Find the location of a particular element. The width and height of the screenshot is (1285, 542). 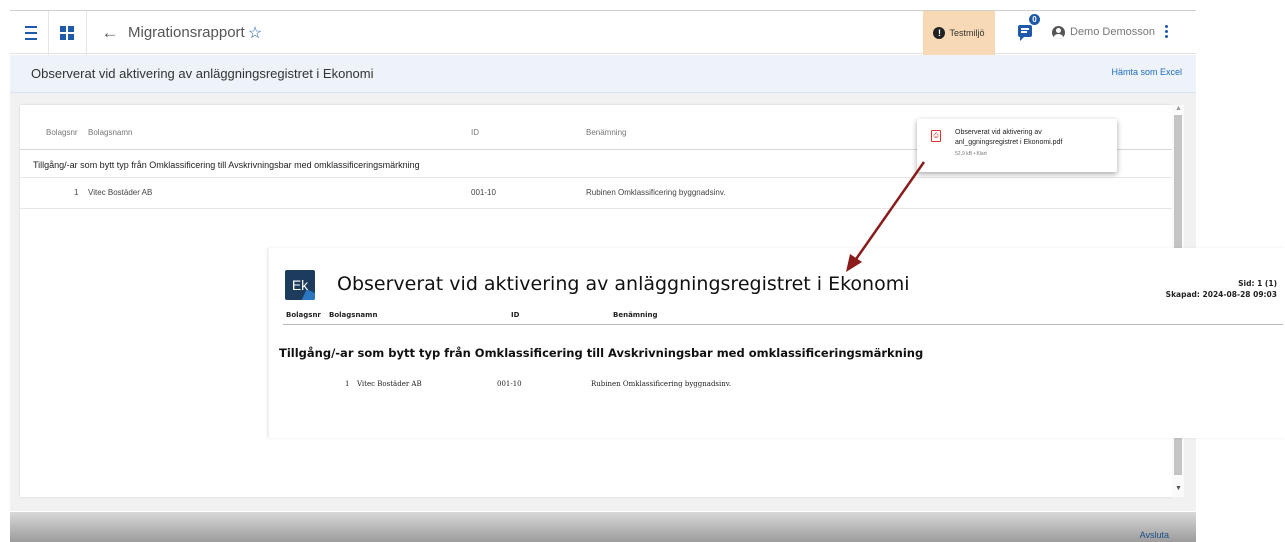

pdf-page-number: Sid: 1 (1) is located at coordinates (1257, 283).